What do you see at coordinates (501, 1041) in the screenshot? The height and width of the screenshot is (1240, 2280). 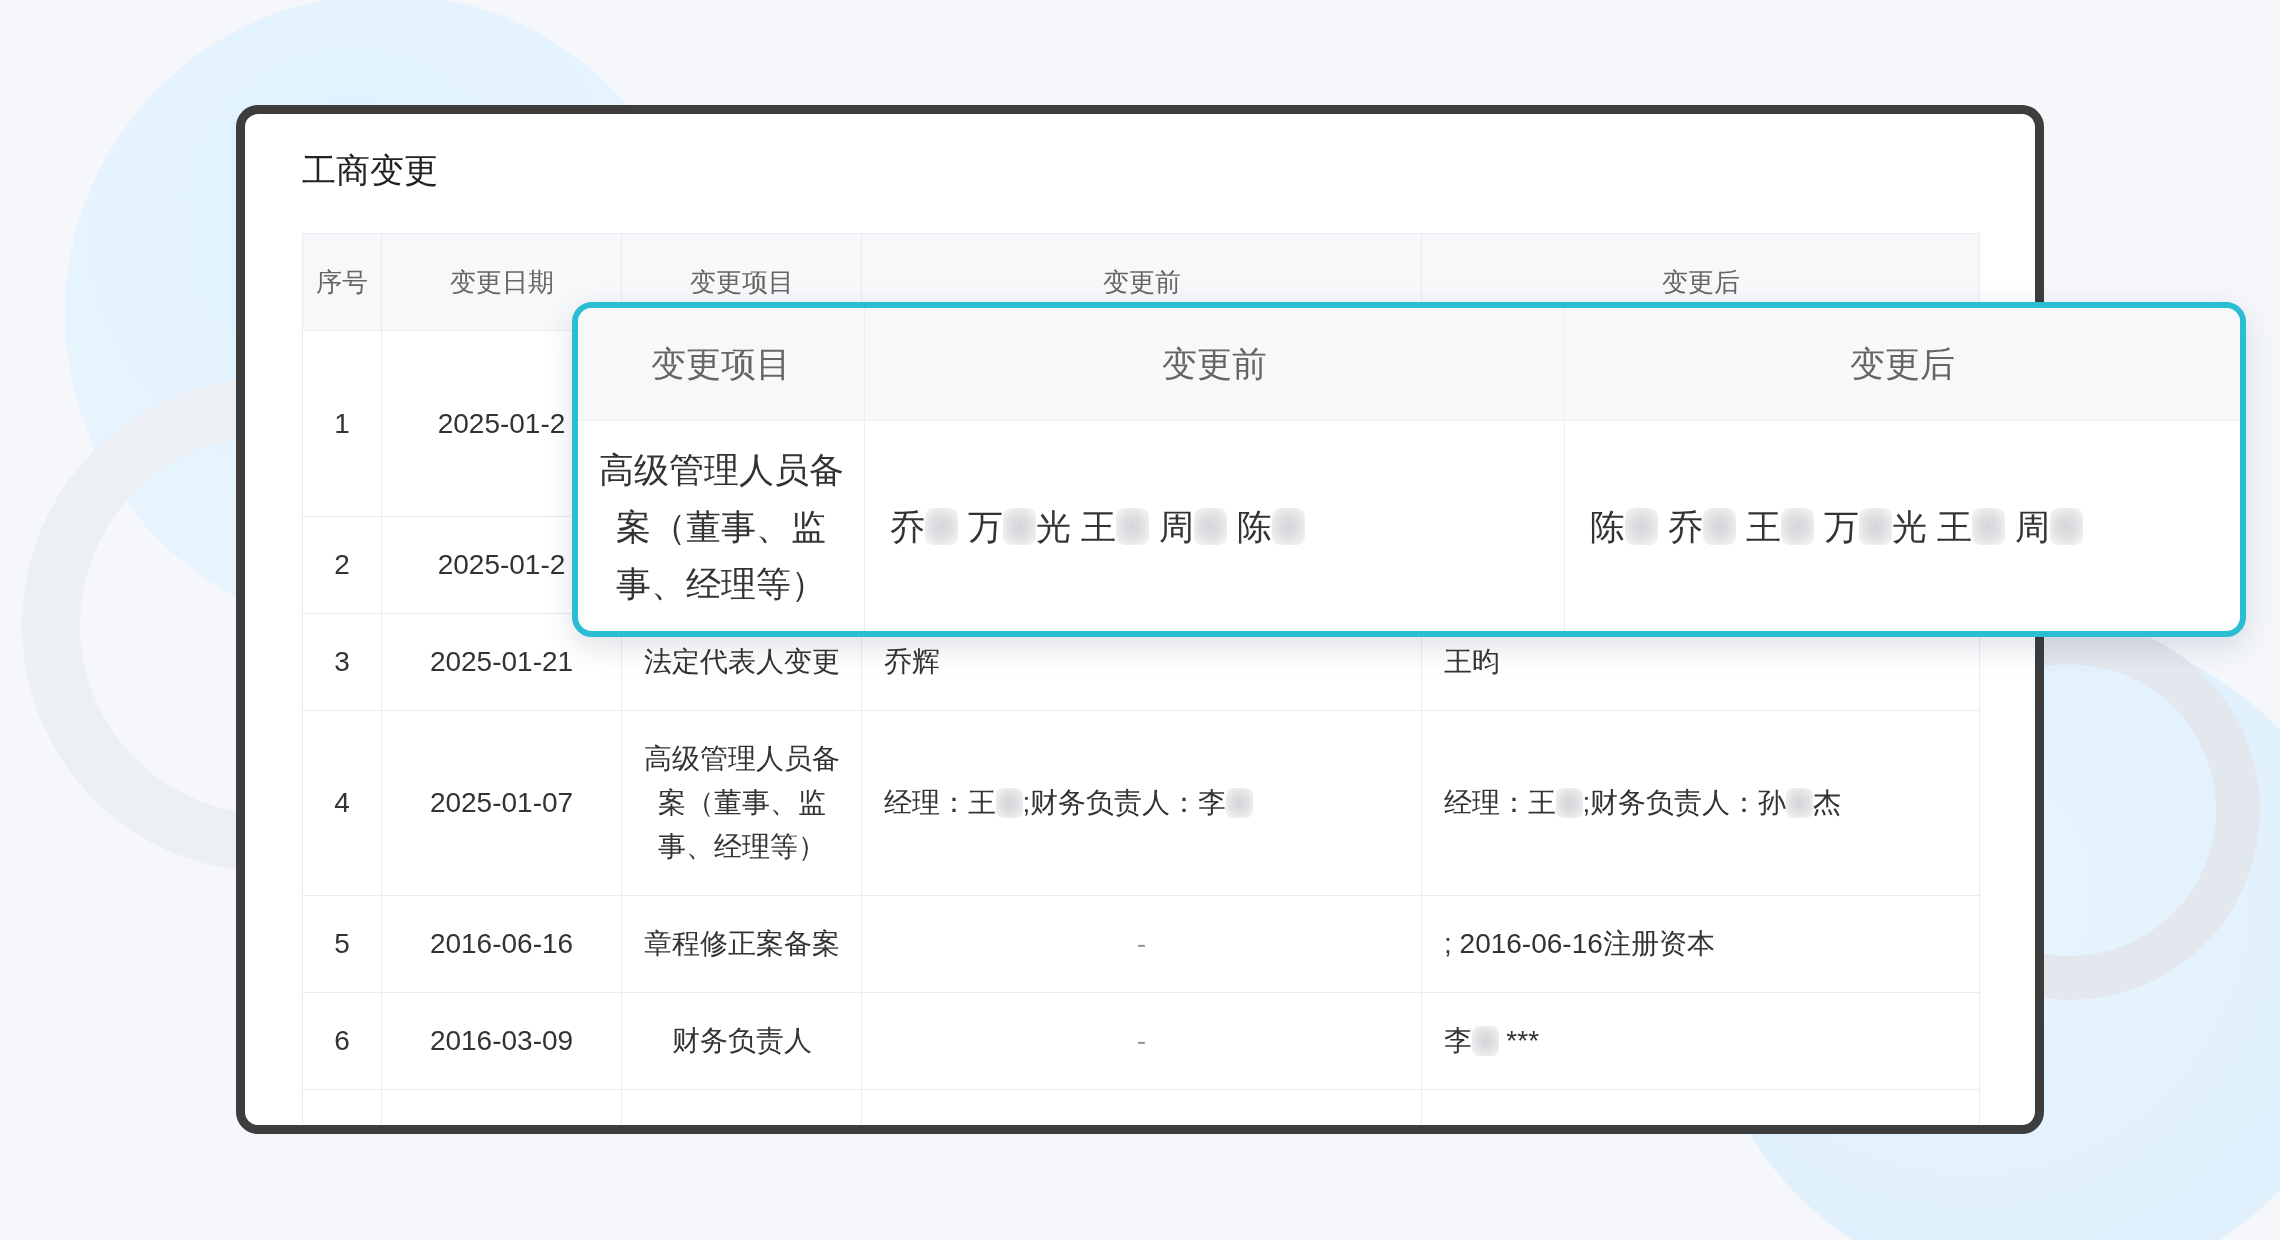 I see `cell-text: 2016-03-09` at bounding box center [501, 1041].